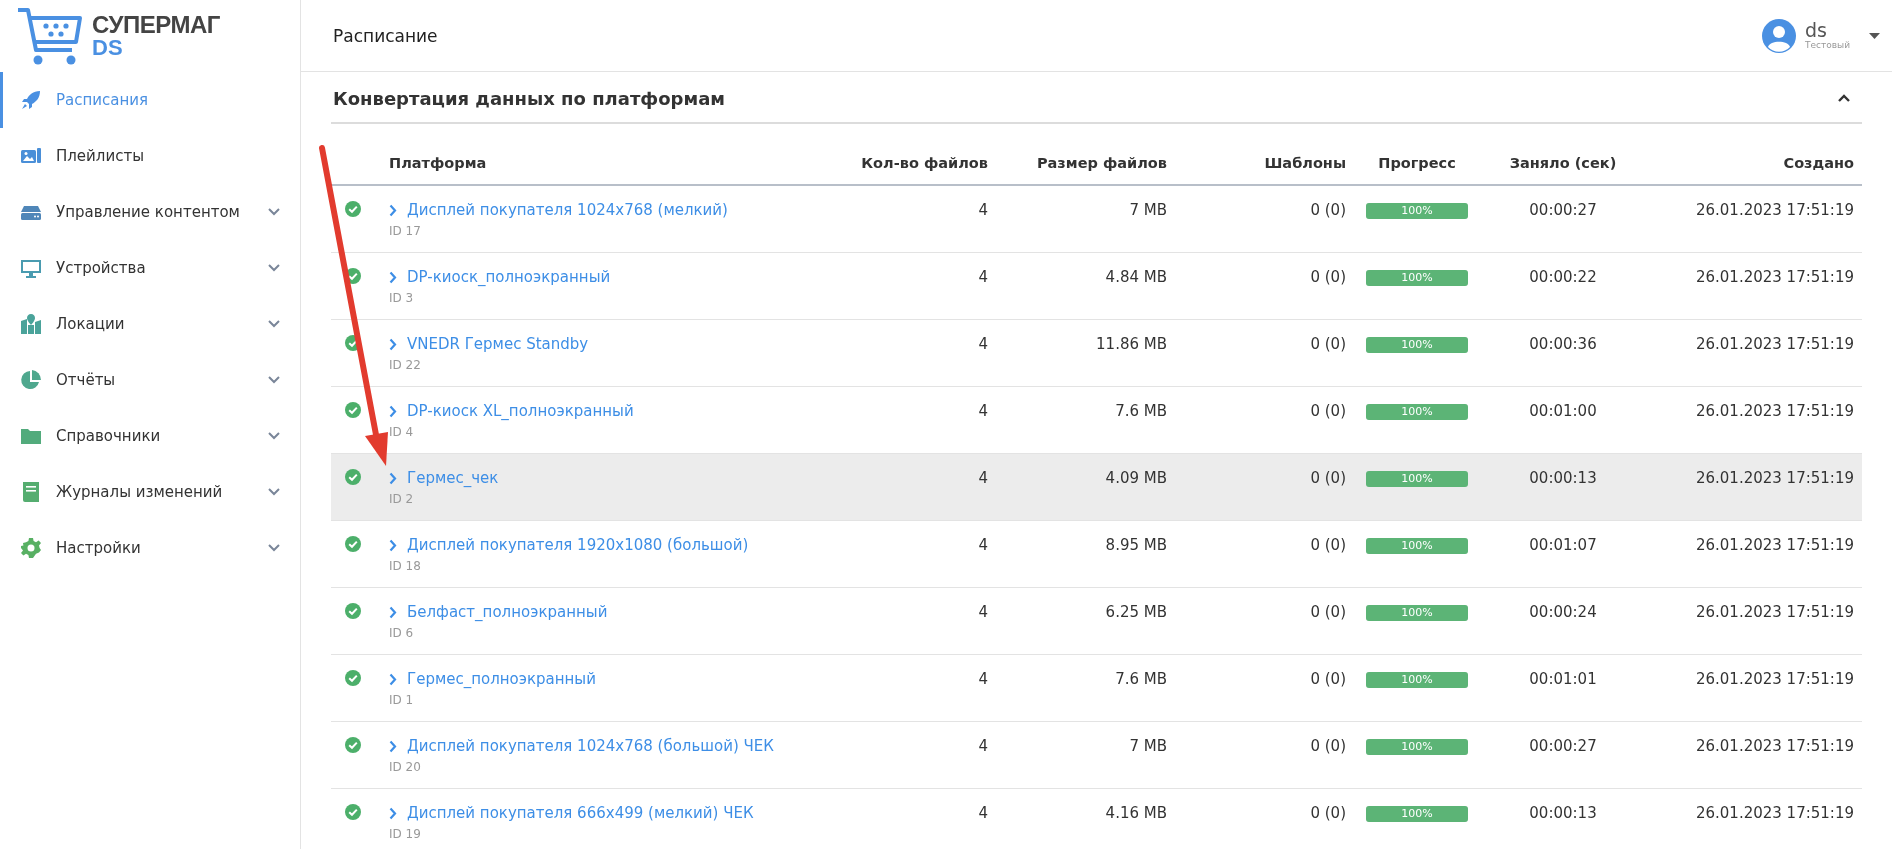  What do you see at coordinates (507, 612) in the screenshot?
I see `platform-link: Белфаст_полноэкранный` at bounding box center [507, 612].